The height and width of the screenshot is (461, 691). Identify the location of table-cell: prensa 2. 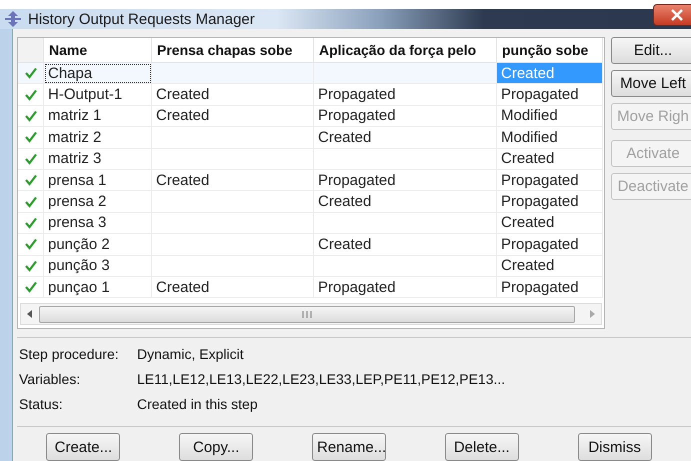
(98, 202).